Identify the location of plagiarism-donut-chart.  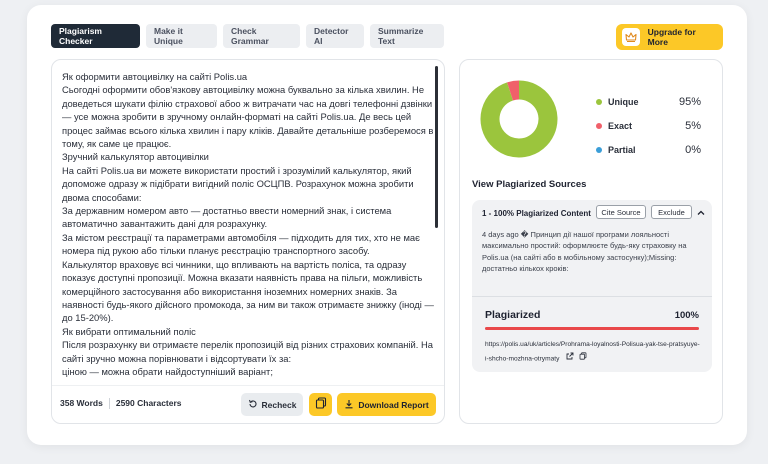
(519, 119).